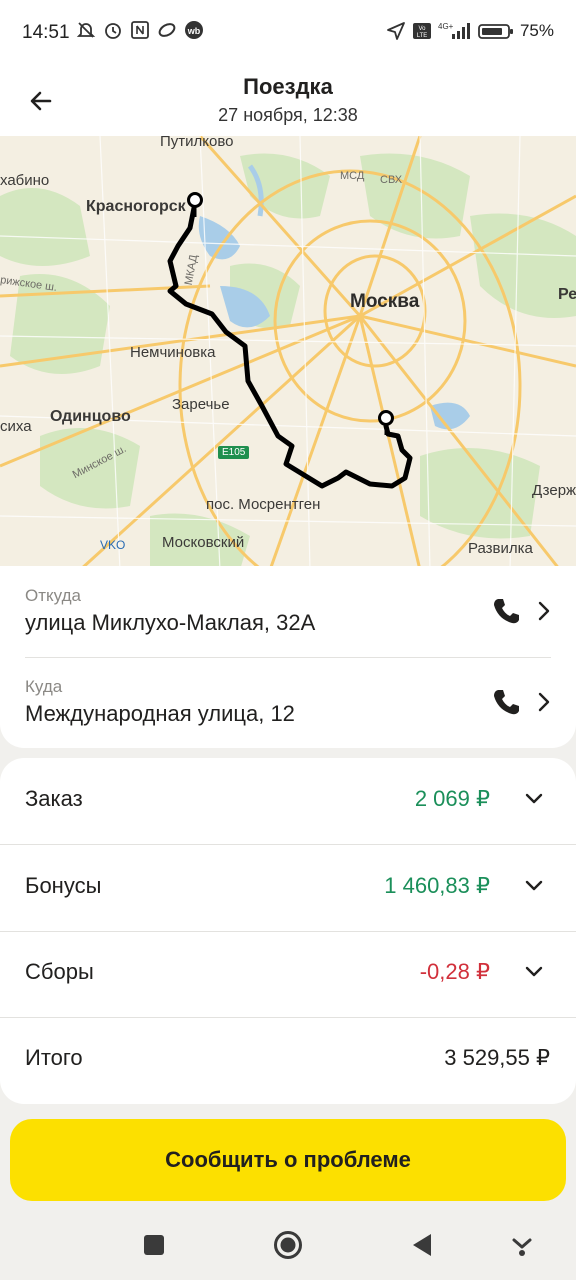 This screenshot has height=1280, width=576. I want to click on svg-text: wb, so click(194, 31).